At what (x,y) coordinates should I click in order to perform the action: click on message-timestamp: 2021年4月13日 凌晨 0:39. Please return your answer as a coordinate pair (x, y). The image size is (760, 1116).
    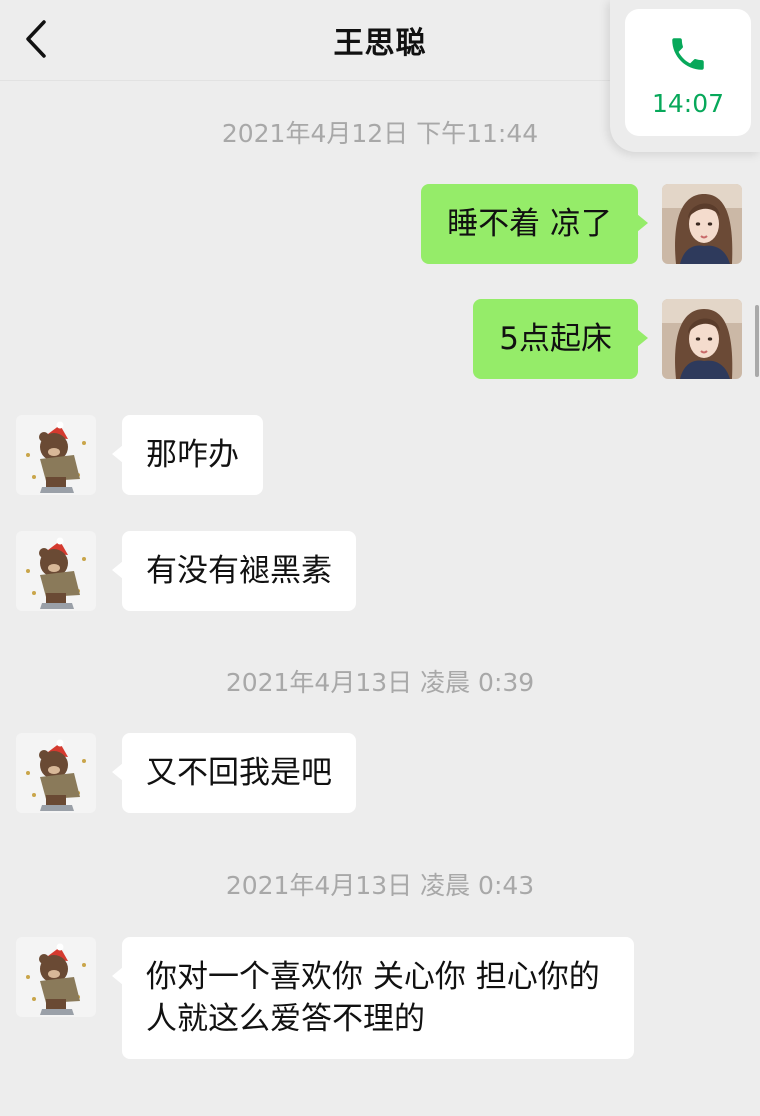
    Looking at the image, I should click on (380, 682).